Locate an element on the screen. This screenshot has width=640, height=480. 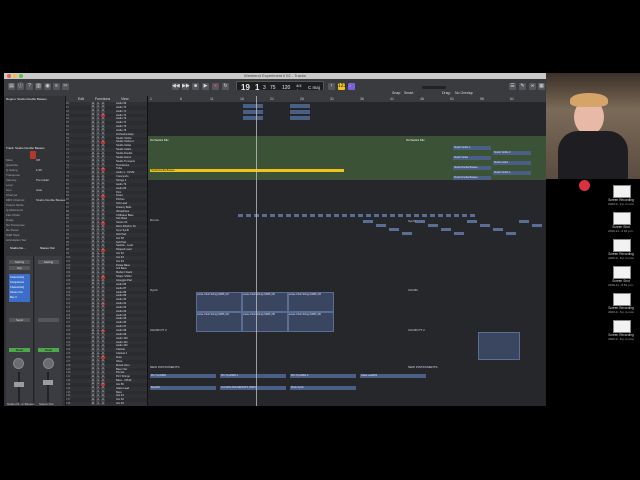
volume-fader-left is located at coordinates (19, 384).